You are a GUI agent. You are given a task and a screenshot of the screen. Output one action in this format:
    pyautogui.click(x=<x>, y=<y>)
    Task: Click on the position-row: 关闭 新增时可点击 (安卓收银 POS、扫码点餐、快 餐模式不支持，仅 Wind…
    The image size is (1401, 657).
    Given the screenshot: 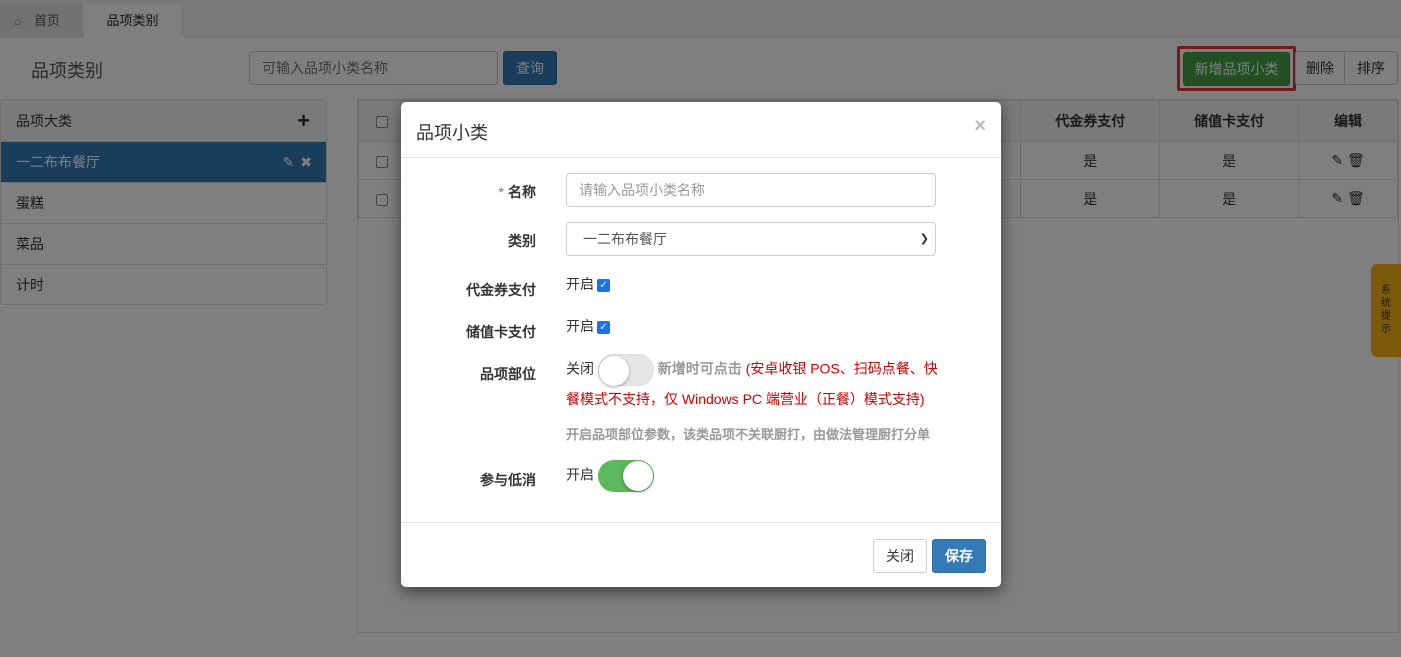 What is the action you would take?
    pyautogui.click(x=756, y=383)
    